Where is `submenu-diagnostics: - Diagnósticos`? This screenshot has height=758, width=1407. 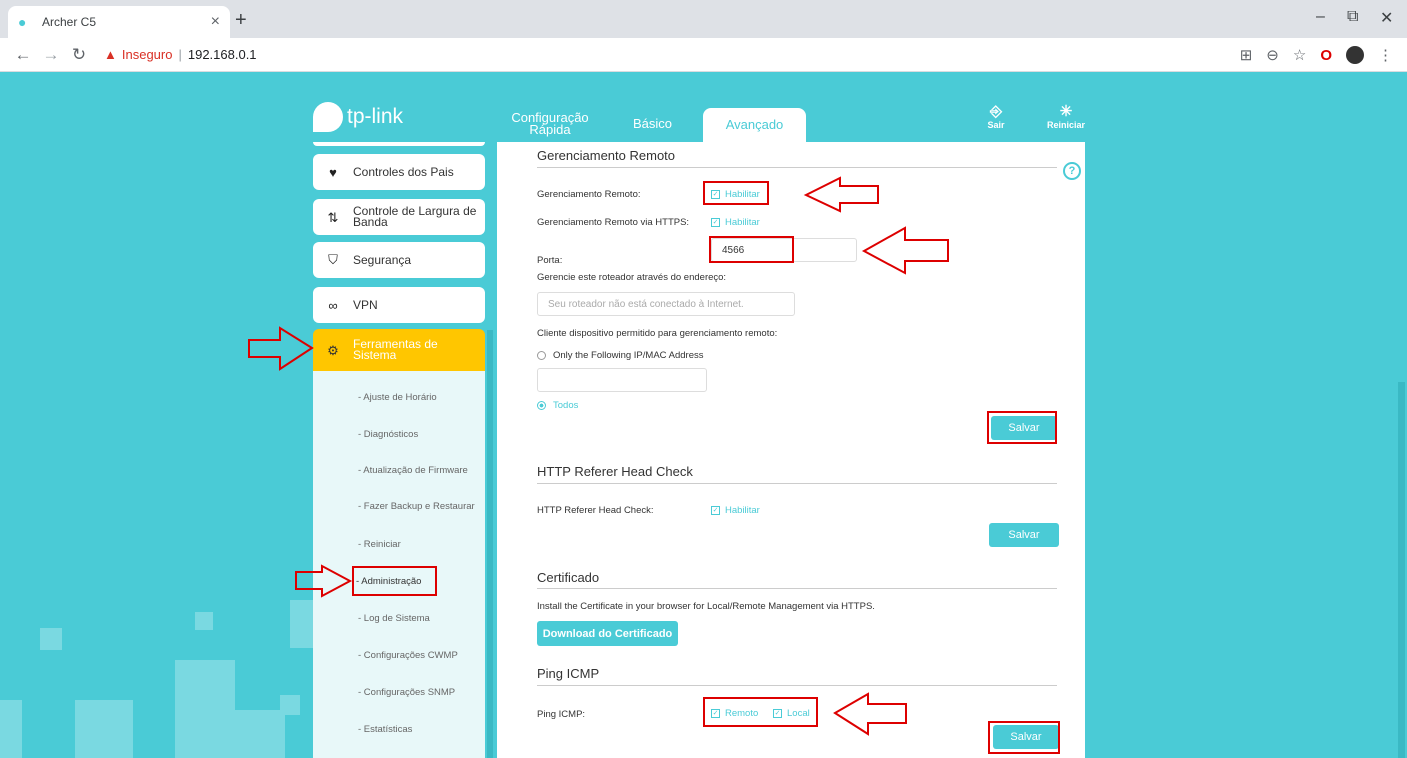 submenu-diagnostics: - Diagnósticos is located at coordinates (388, 434).